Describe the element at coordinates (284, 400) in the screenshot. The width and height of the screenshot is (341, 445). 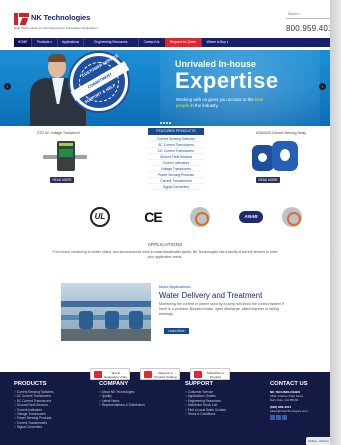
I see `contact-address-line: San Jose, CA 95136` at that location.